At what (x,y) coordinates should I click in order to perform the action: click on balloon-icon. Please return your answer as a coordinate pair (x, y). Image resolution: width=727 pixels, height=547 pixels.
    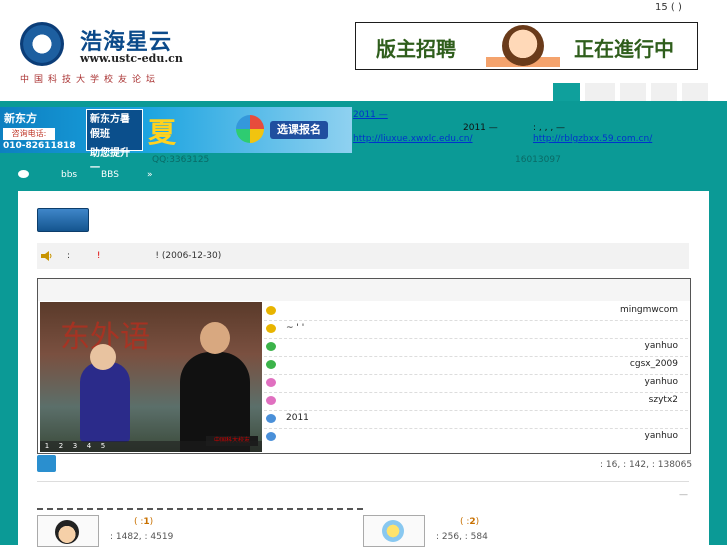
    Looking at the image, I should click on (250, 129).